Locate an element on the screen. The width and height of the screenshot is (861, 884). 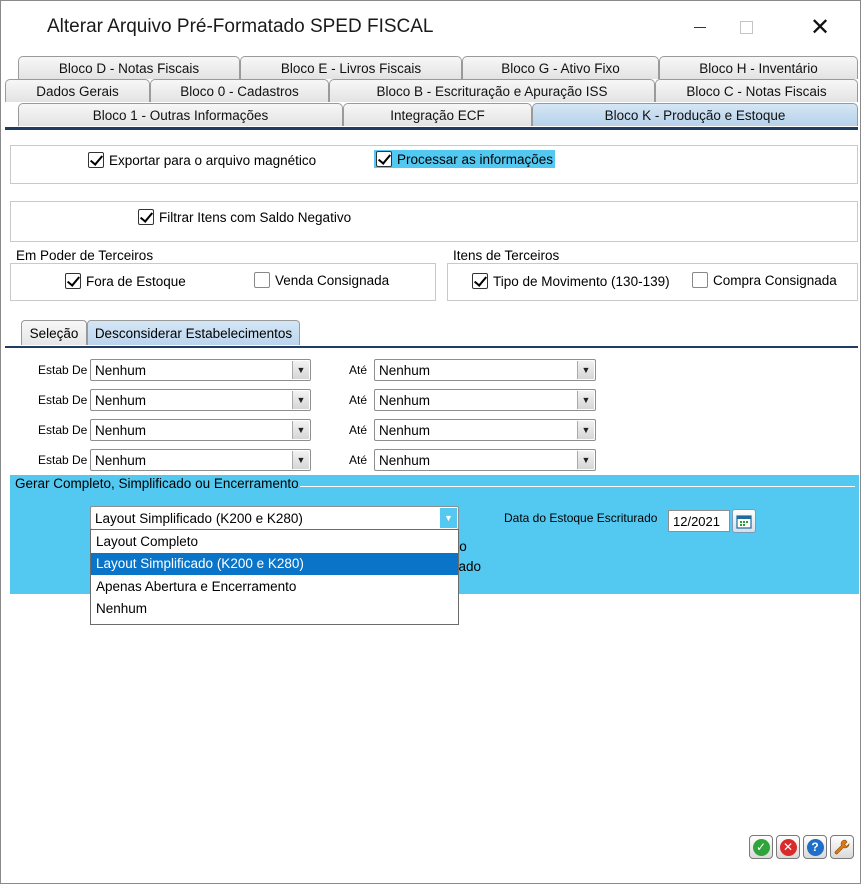
help-button: ? is located at coordinates (815, 847).